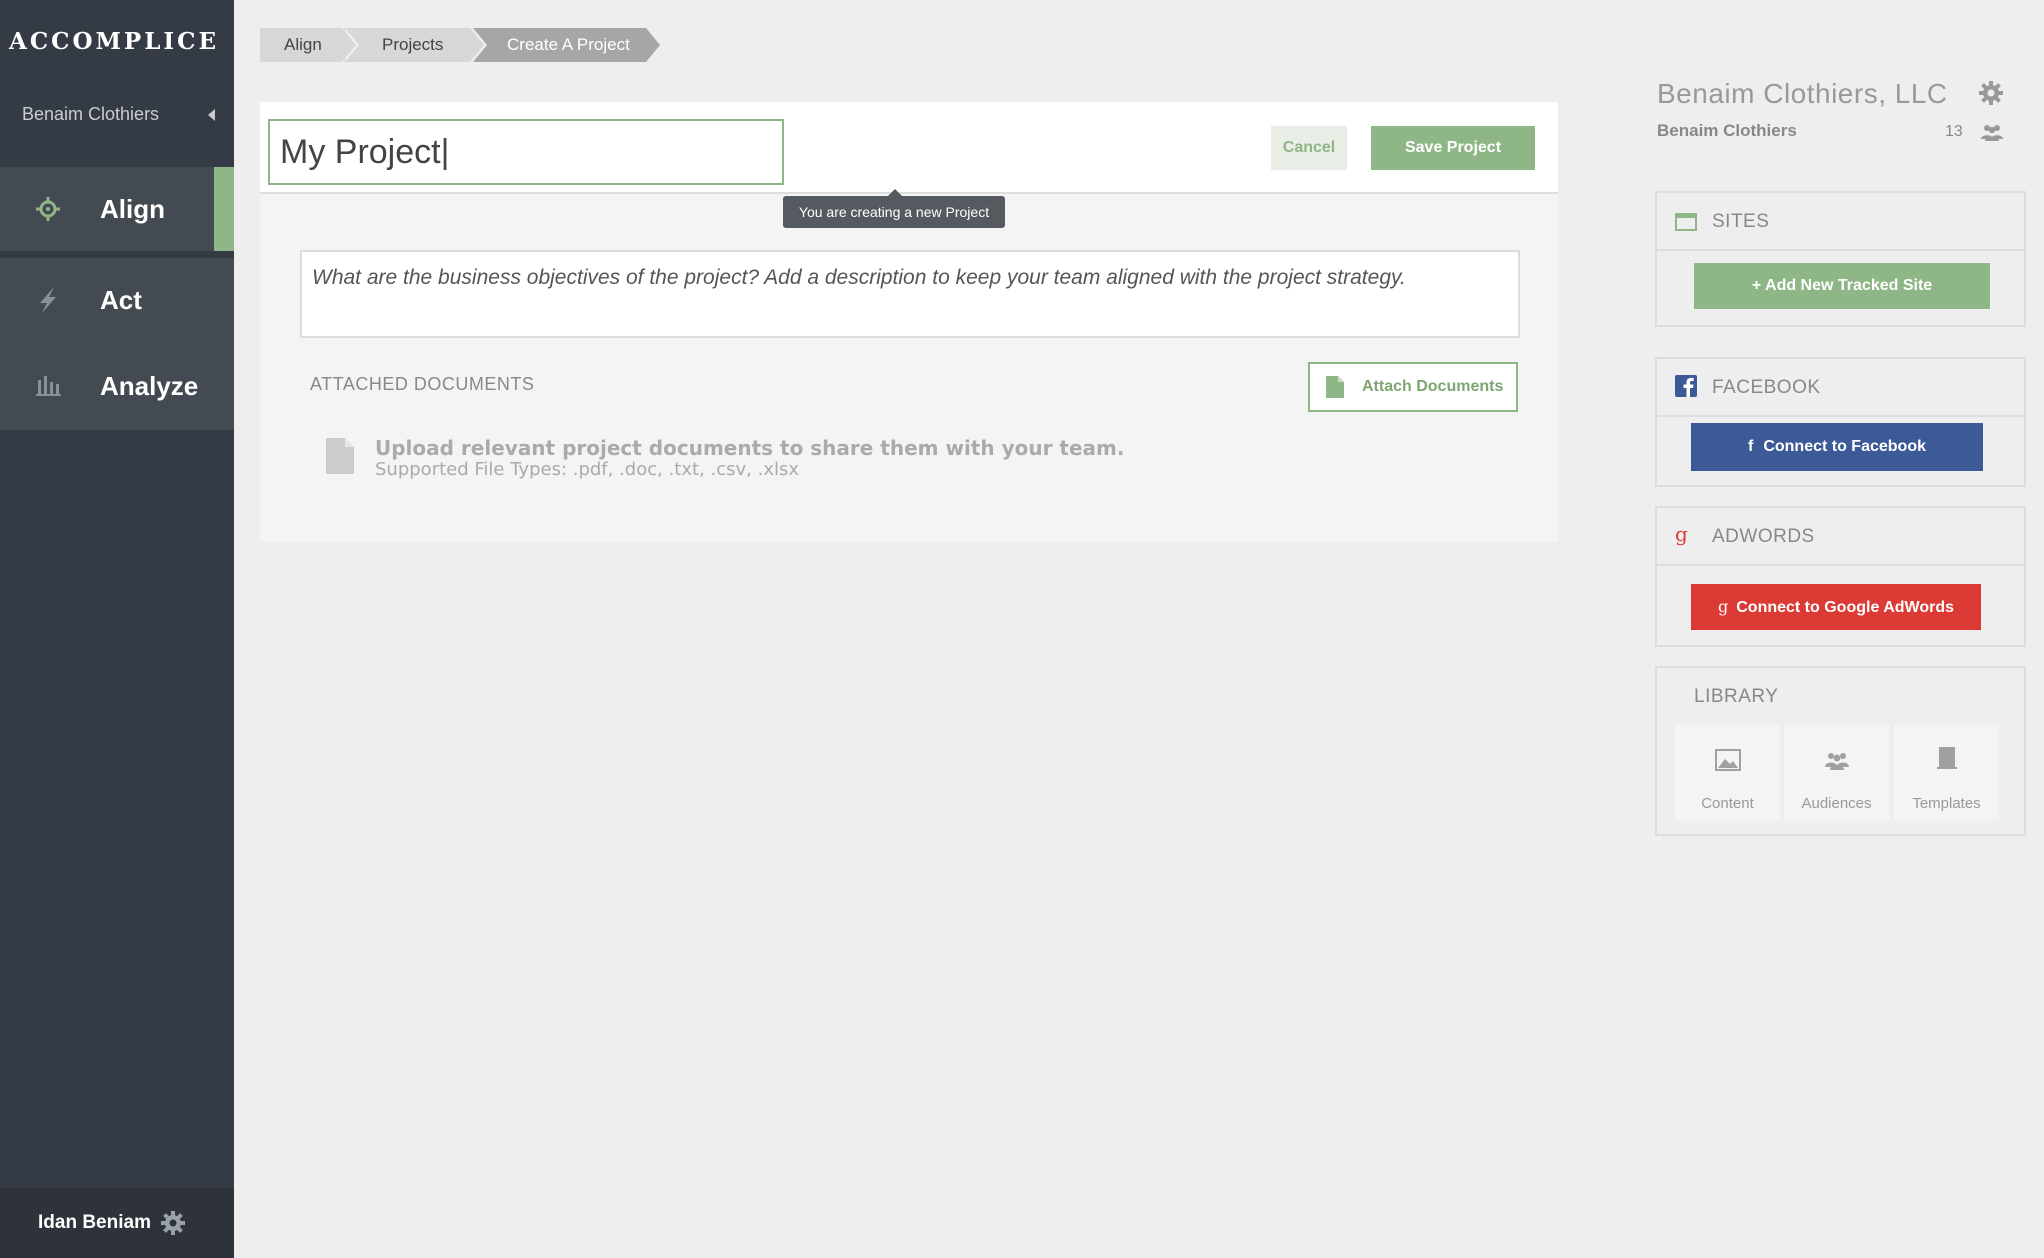  I want to click on cancel-button: Cancel, so click(1309, 148).